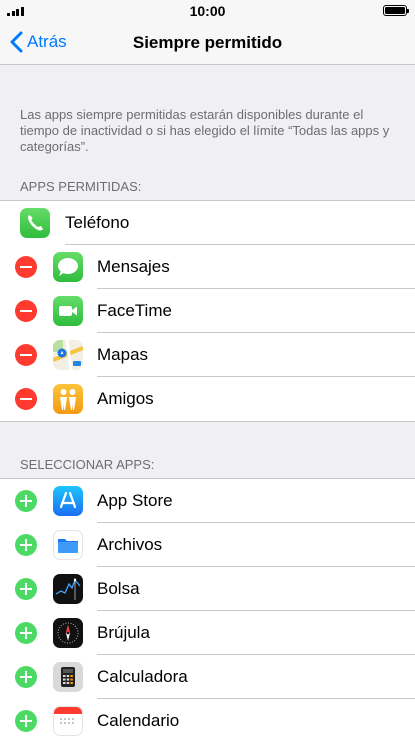 The height and width of the screenshot is (738, 415). Describe the element at coordinates (142, 676) in the screenshot. I see `list-item-label: Calculadora` at that location.